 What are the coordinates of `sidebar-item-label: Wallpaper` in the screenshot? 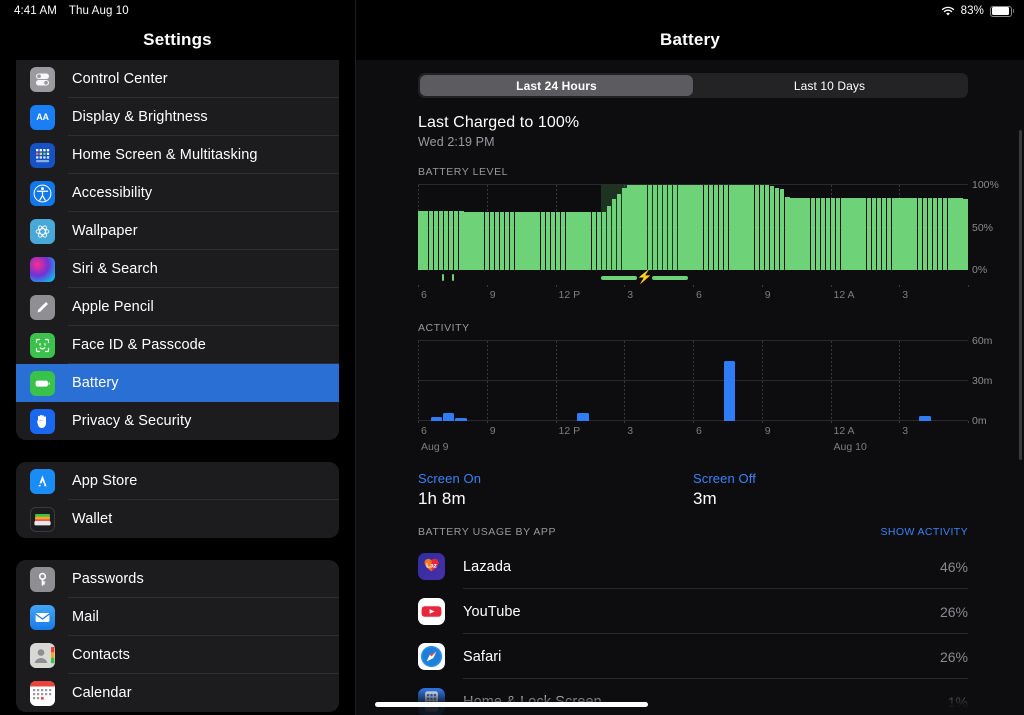 It's located at (105, 231).